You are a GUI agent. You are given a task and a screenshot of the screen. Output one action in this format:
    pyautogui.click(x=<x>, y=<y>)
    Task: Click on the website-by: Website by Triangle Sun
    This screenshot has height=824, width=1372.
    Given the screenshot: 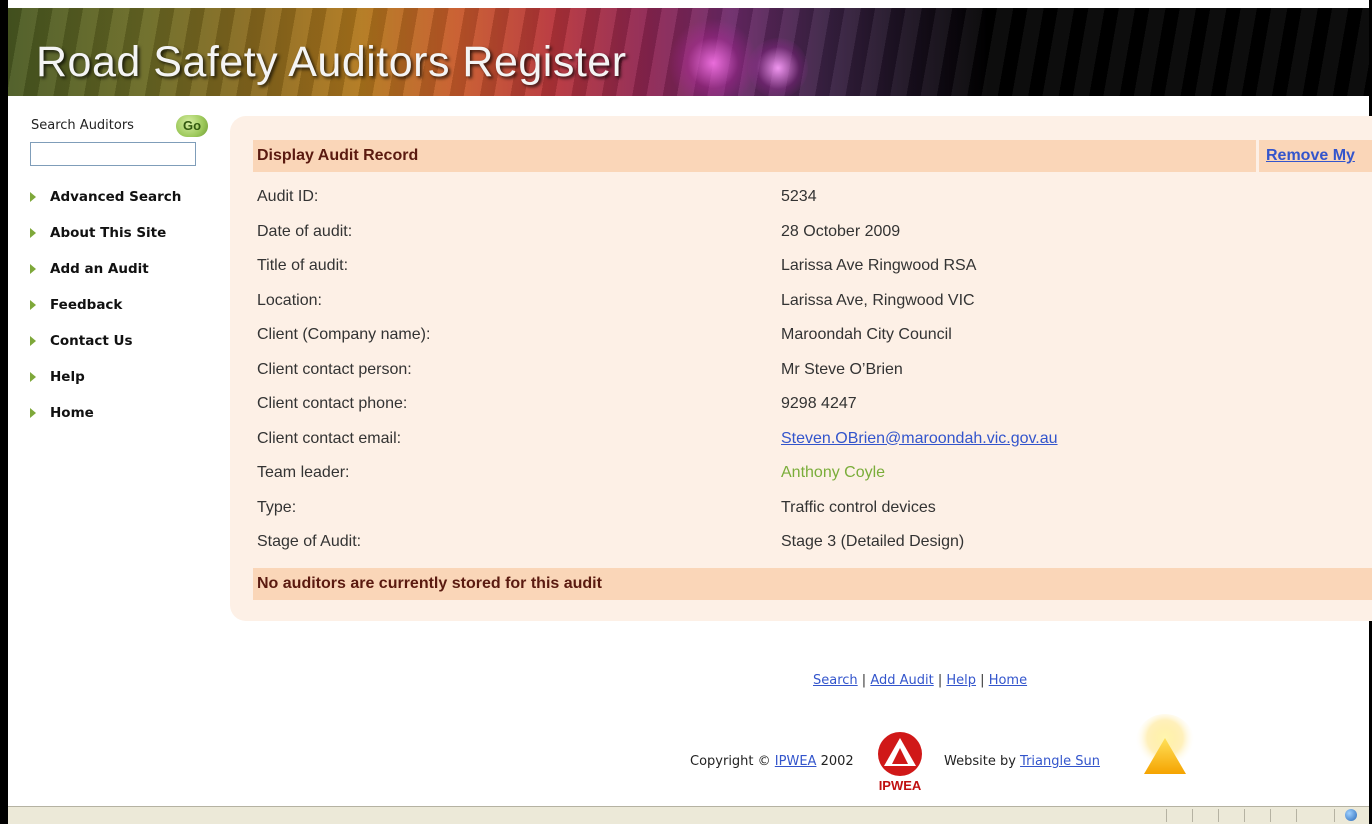 What is the action you would take?
    pyautogui.click(x=1022, y=761)
    